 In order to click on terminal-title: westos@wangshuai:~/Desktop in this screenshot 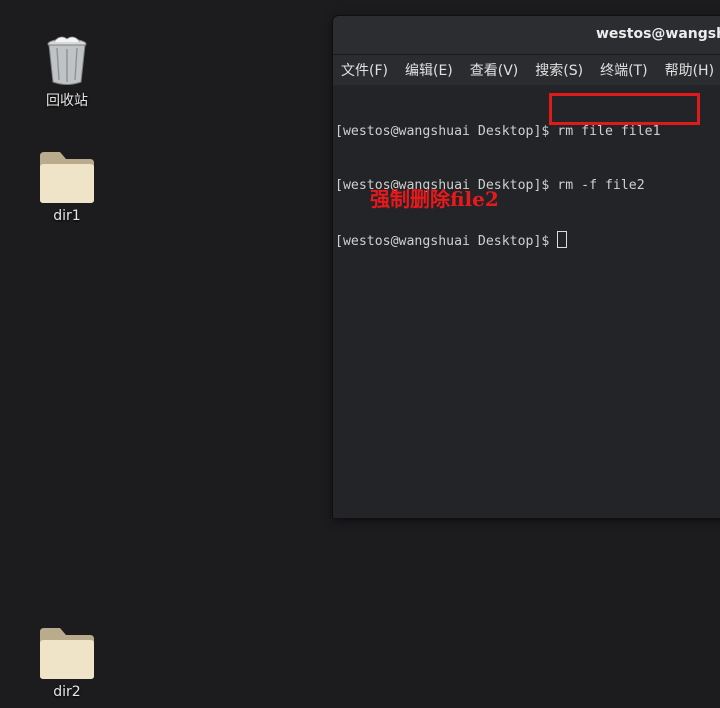, I will do `click(526, 35)`.